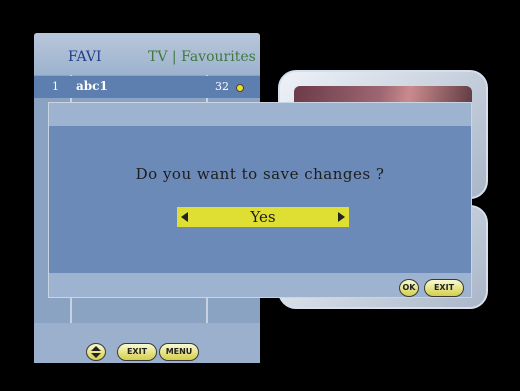 The height and width of the screenshot is (391, 520). Describe the element at coordinates (341, 217) in the screenshot. I see `triangle-right-icon` at that location.